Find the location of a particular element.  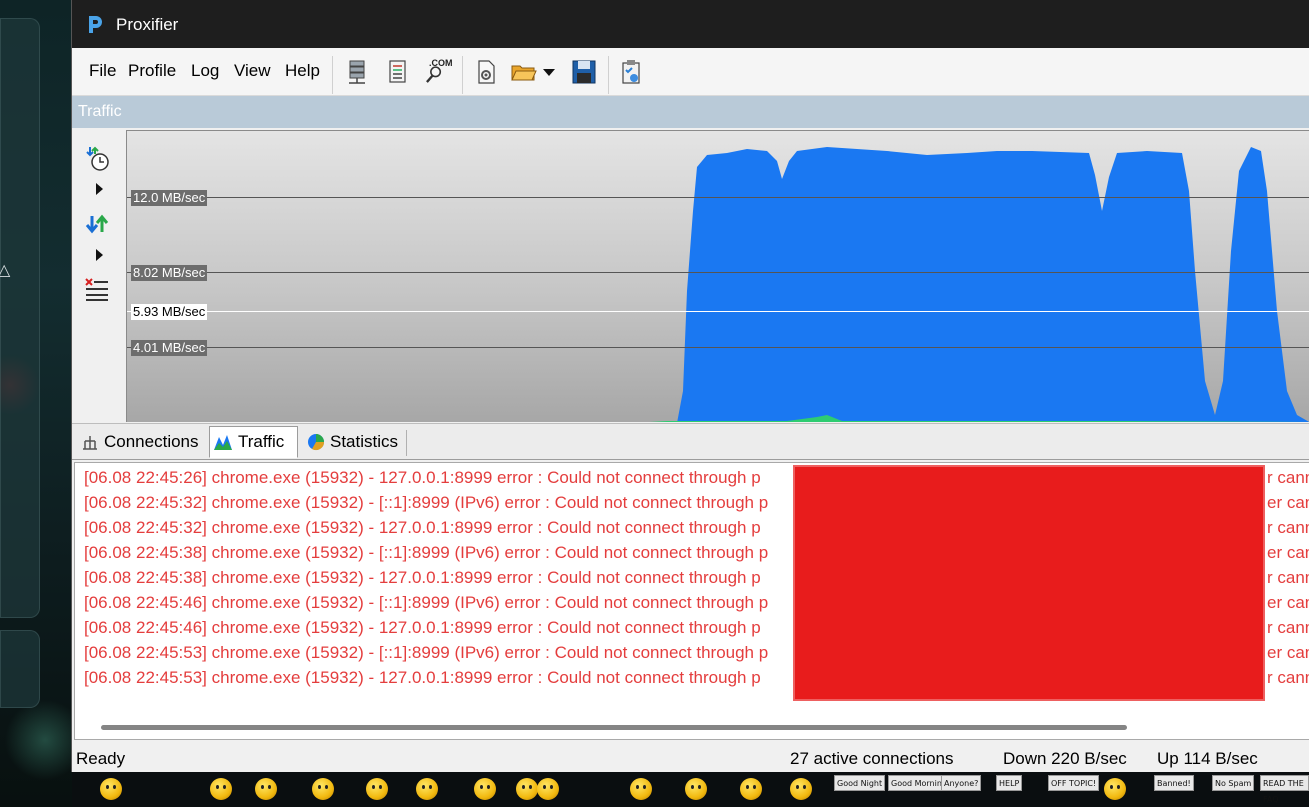

download-rate: Down 220 B/sec is located at coordinates (1065, 758).